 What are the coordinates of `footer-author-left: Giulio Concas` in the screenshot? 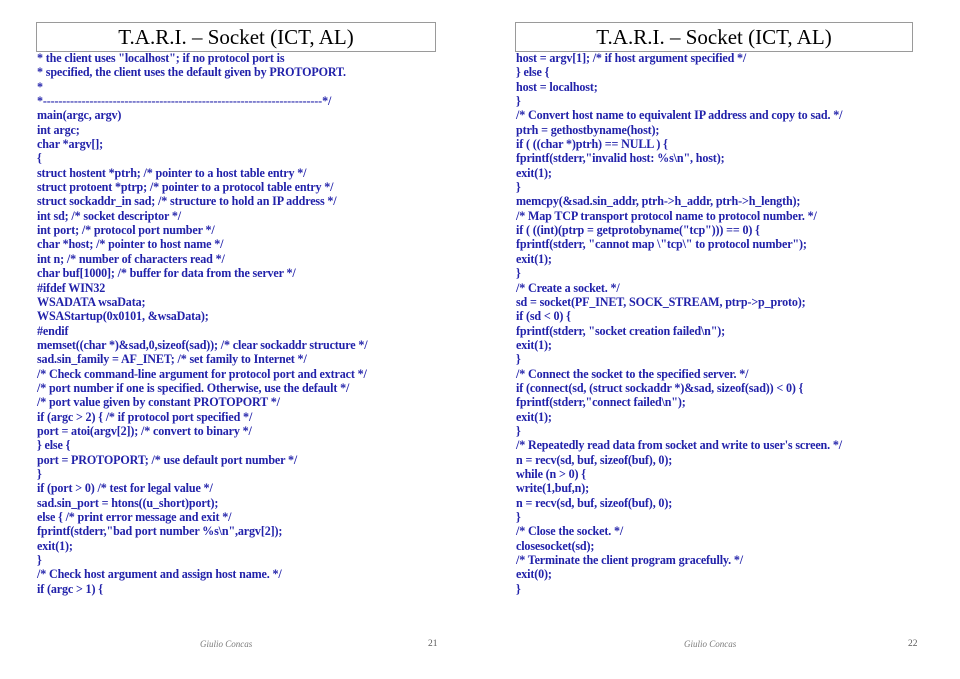 It's located at (226, 644).